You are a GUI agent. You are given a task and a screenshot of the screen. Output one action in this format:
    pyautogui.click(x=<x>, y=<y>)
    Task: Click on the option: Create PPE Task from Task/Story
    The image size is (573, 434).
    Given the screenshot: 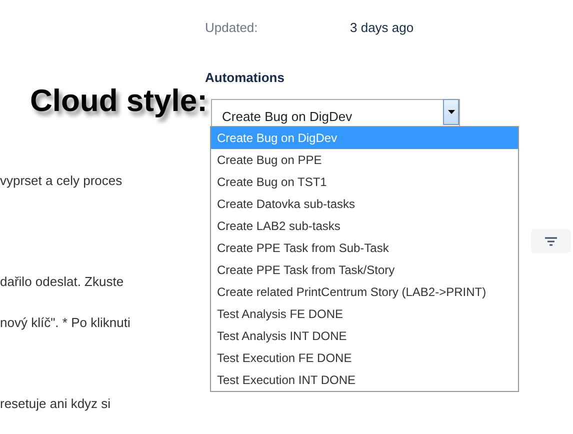 What is the action you would take?
    pyautogui.click(x=364, y=270)
    